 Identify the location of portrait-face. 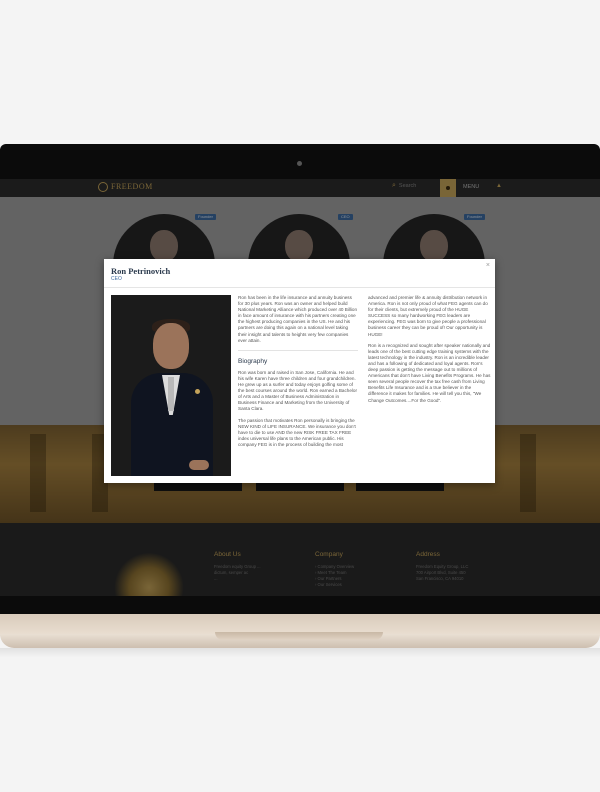
(171, 346).